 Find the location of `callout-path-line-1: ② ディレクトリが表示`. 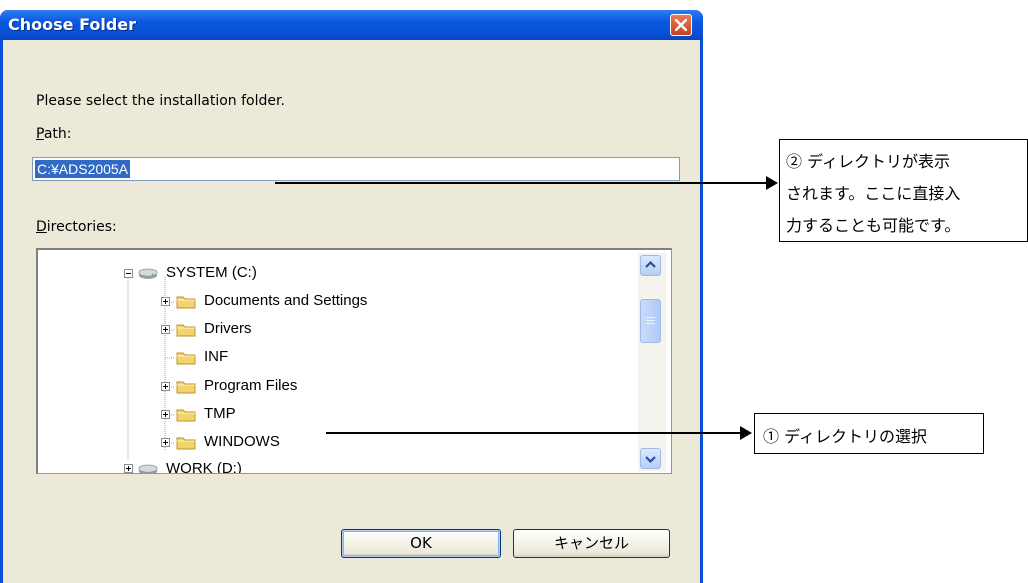

callout-path-line-1: ② ディレクトリが表示 is located at coordinates (868, 161).